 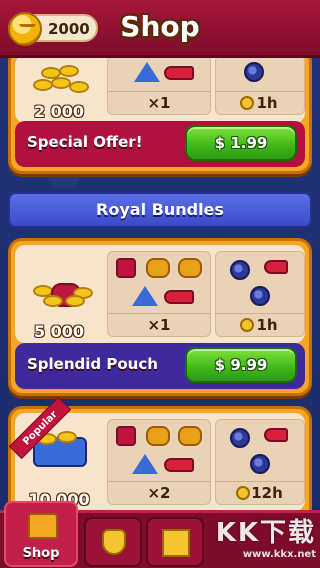 I want to click on watermark-brand: KK下载, so click(x=265, y=533).